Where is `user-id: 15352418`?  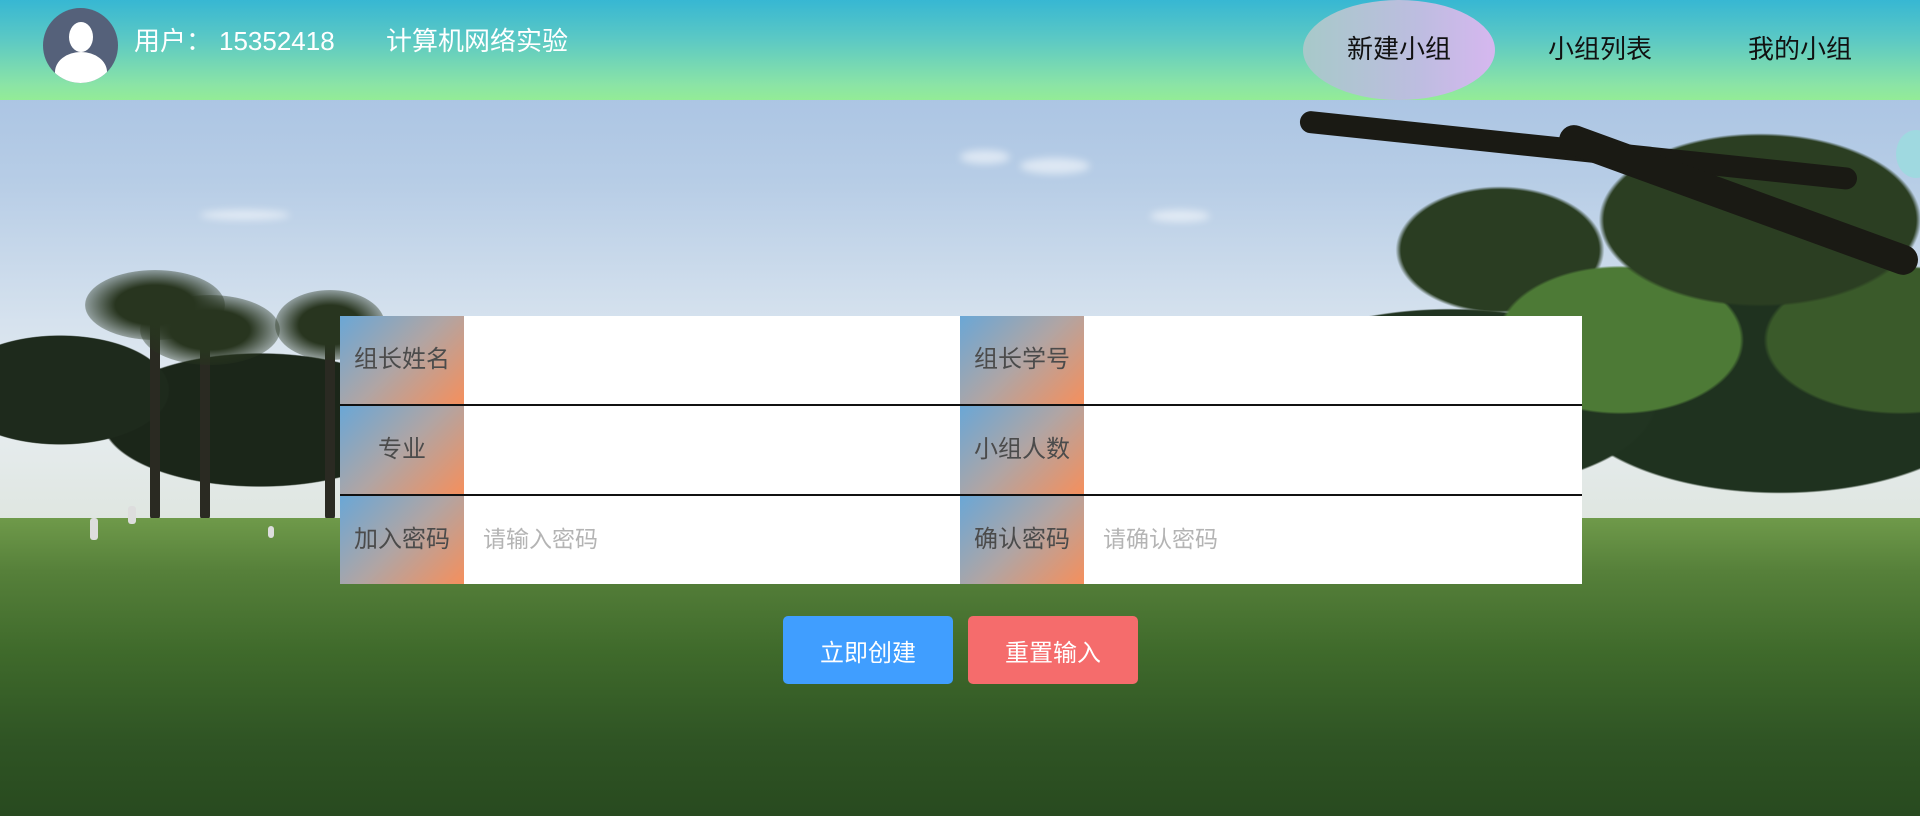
user-id: 15352418 is located at coordinates (277, 41).